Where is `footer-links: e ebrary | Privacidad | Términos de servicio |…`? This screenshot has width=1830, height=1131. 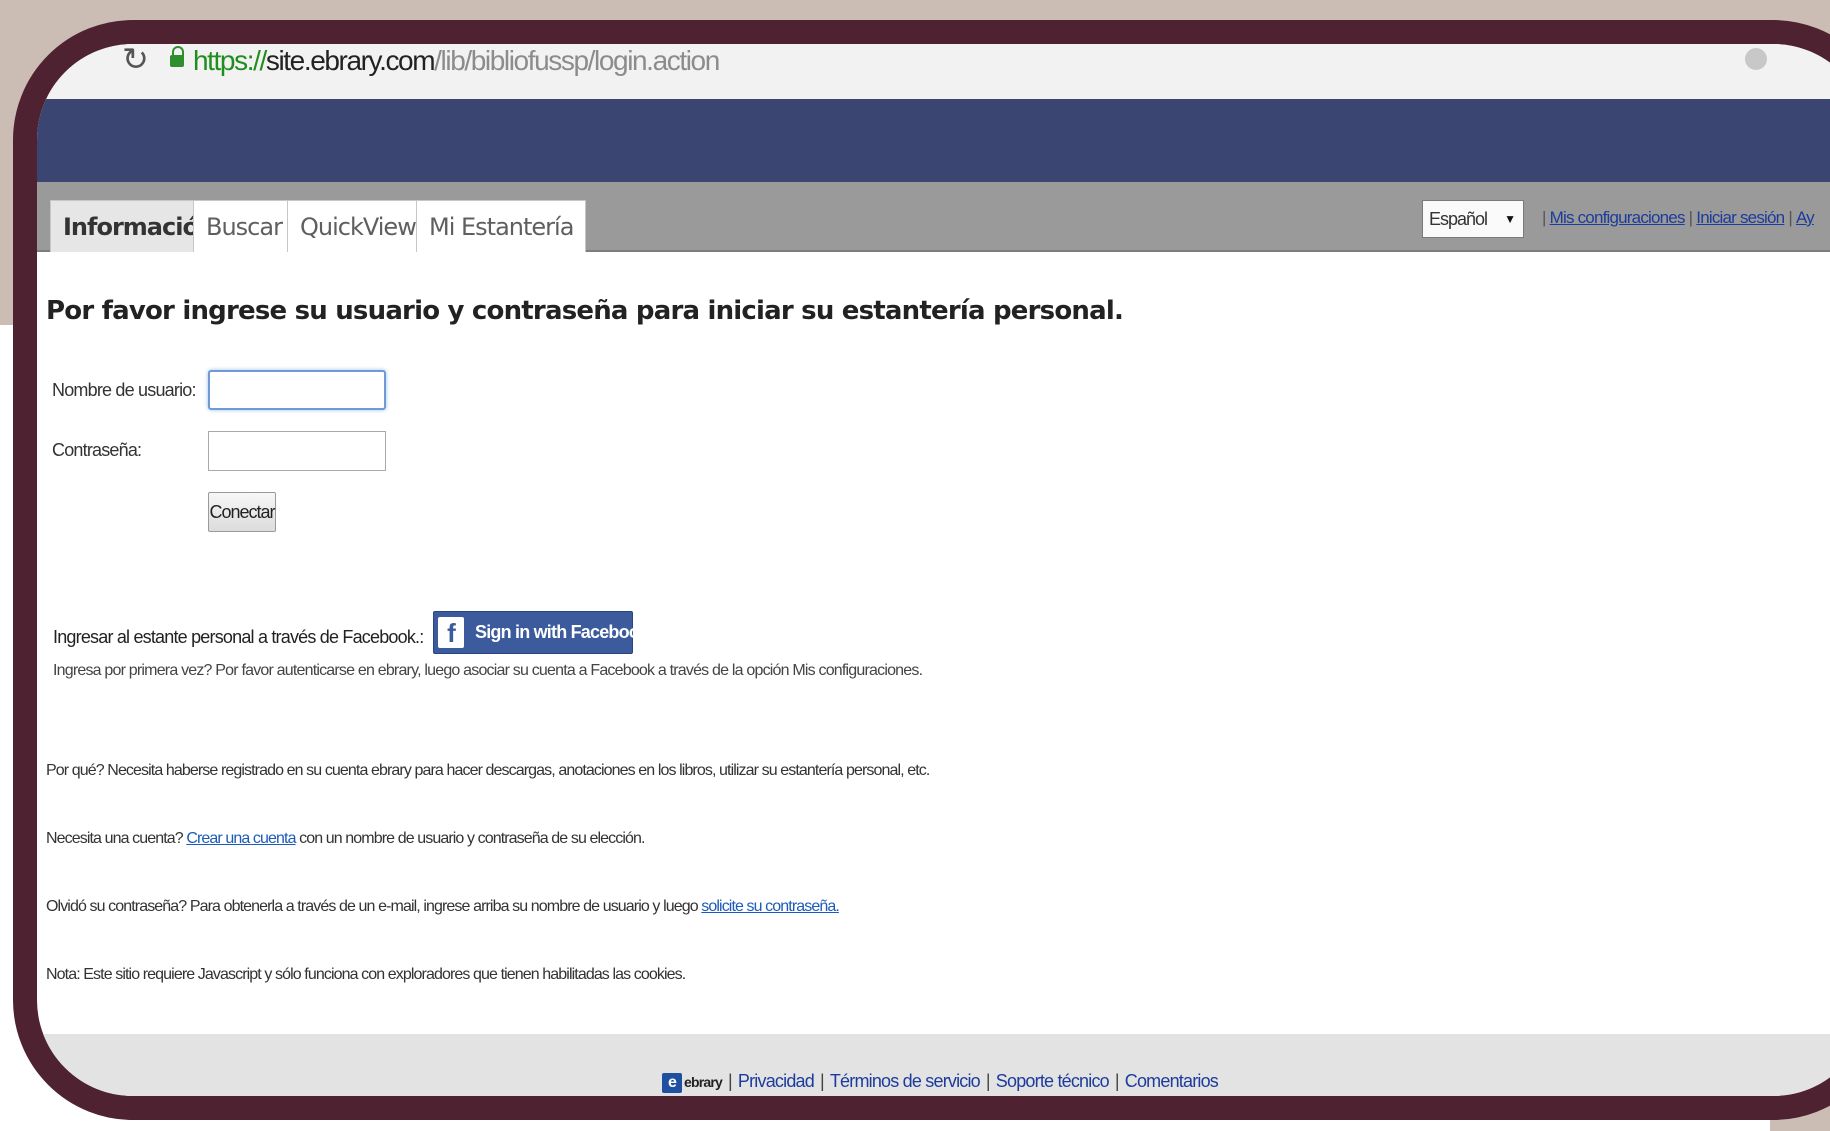
footer-links: e ebrary | Privacidad | Términos de servicio |… is located at coordinates (940, 1082).